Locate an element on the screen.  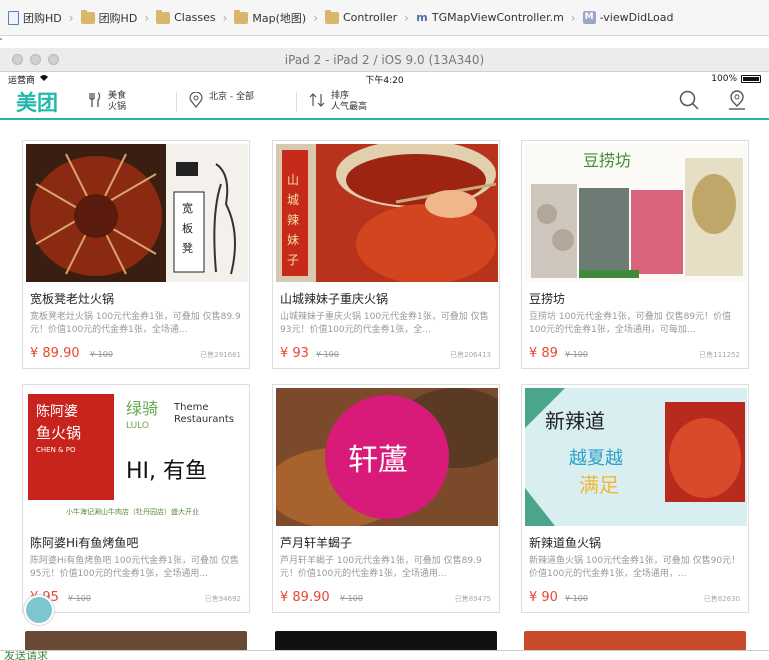
svg-text: 越夏越 is located at coordinates (596, 458).